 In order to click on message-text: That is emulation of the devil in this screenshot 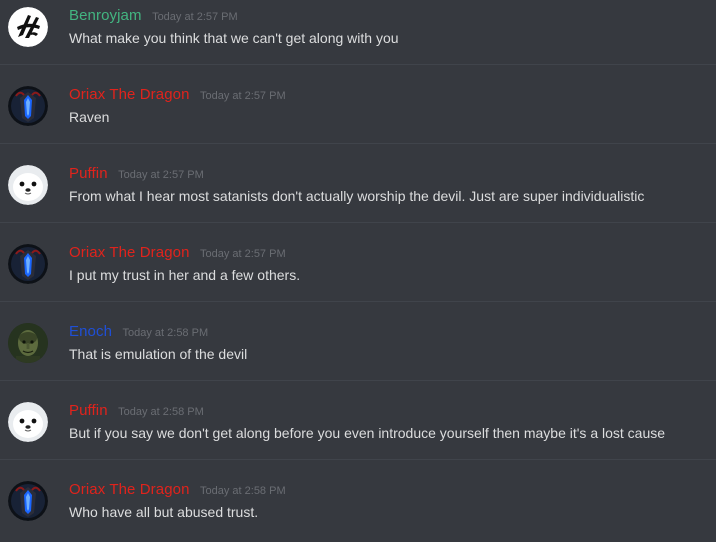, I will do `click(158, 354)`.